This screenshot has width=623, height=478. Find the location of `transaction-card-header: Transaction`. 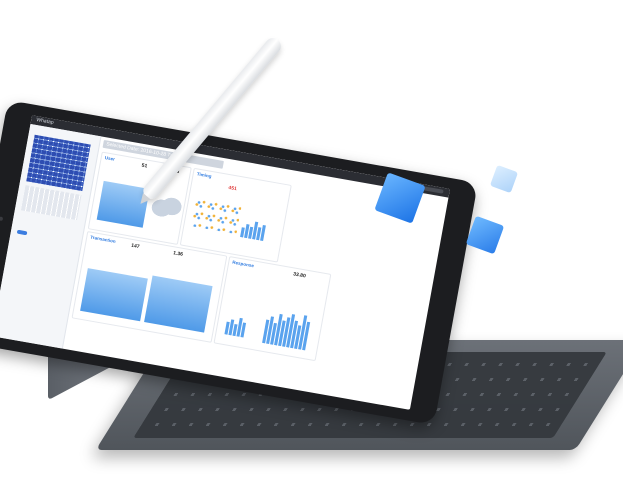

transaction-card-header: Transaction is located at coordinates (103, 239).